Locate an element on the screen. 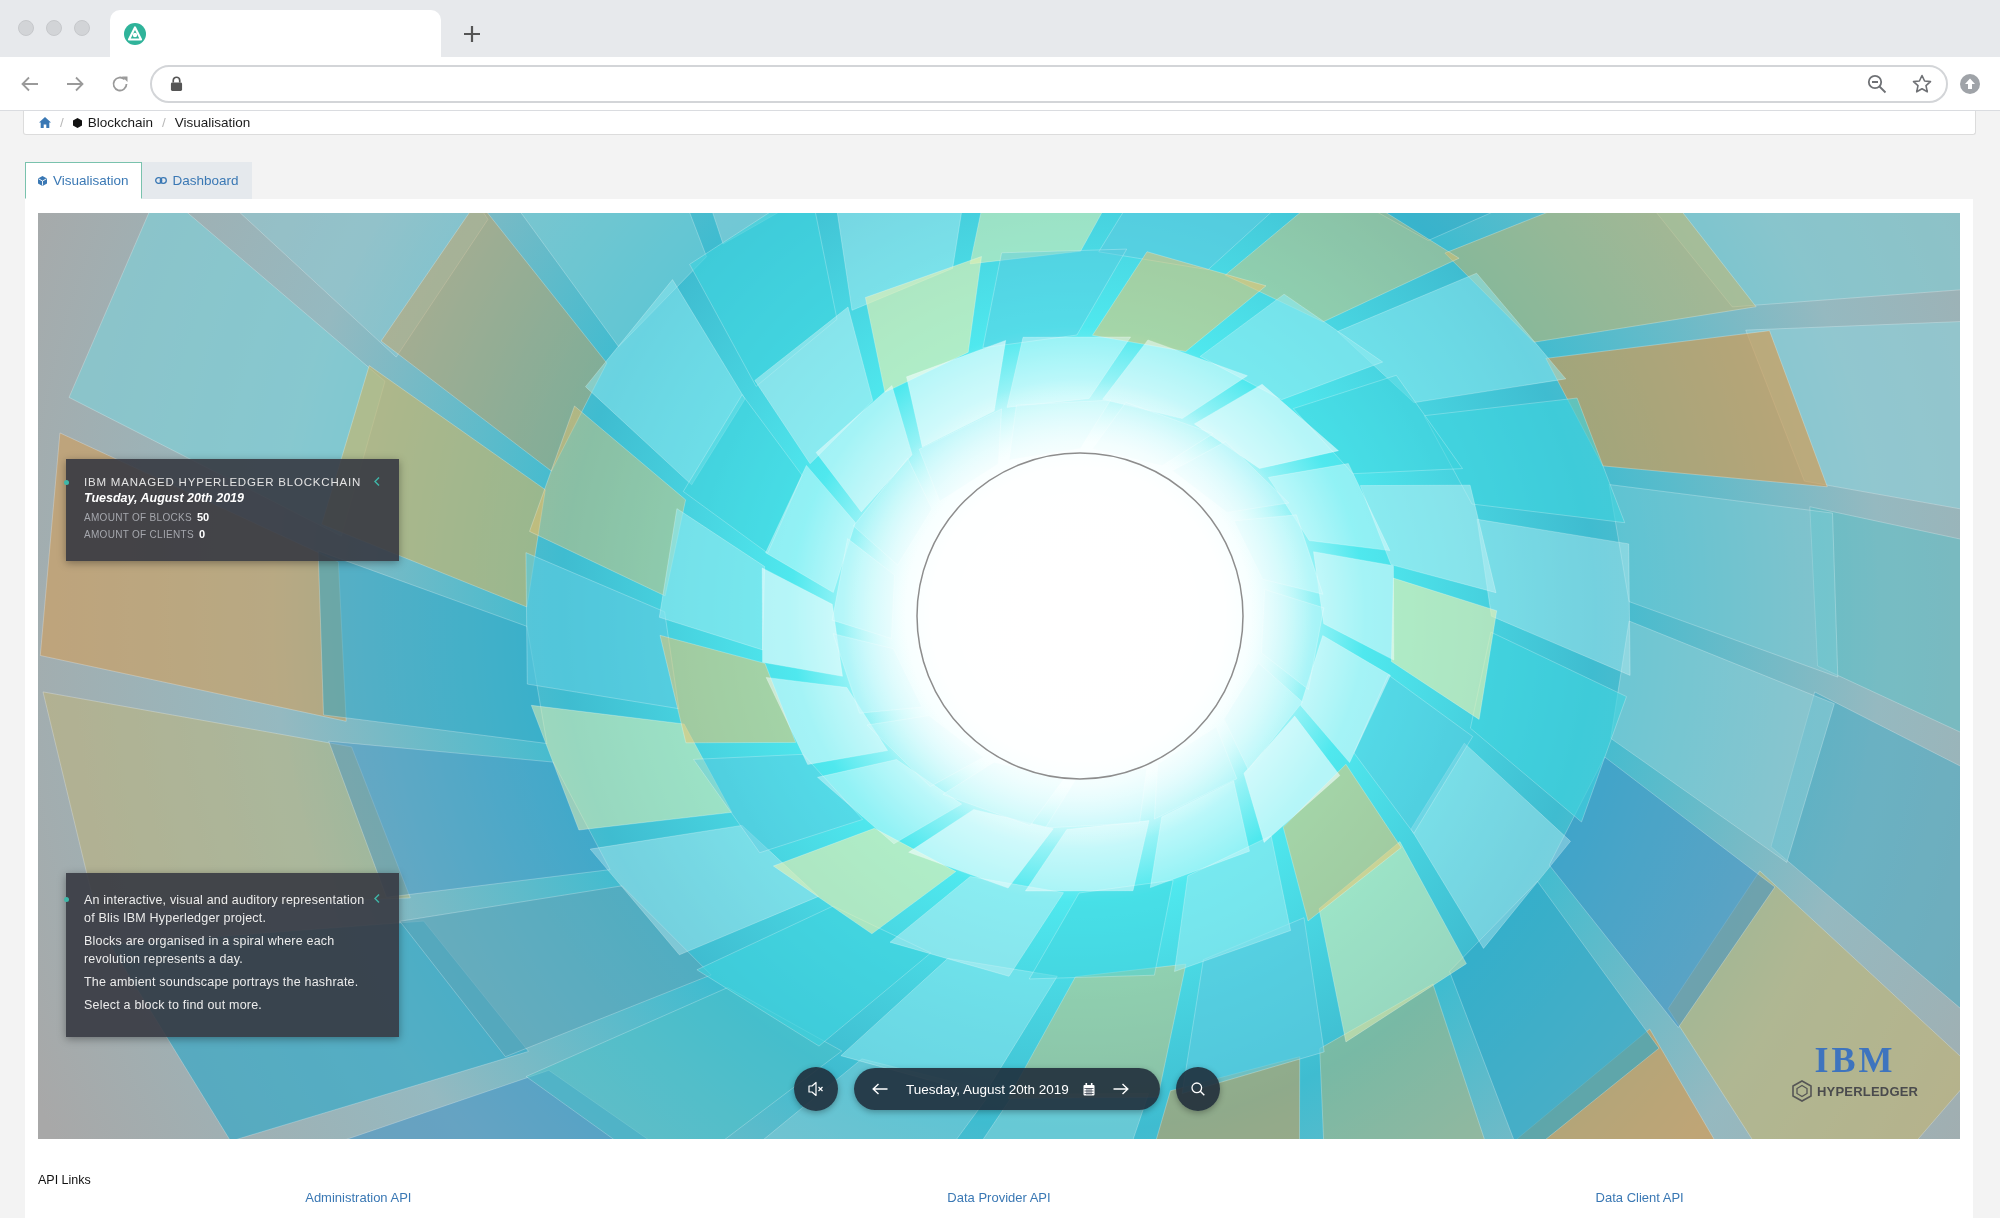  arrow-up-circle-icon is located at coordinates (1970, 83).